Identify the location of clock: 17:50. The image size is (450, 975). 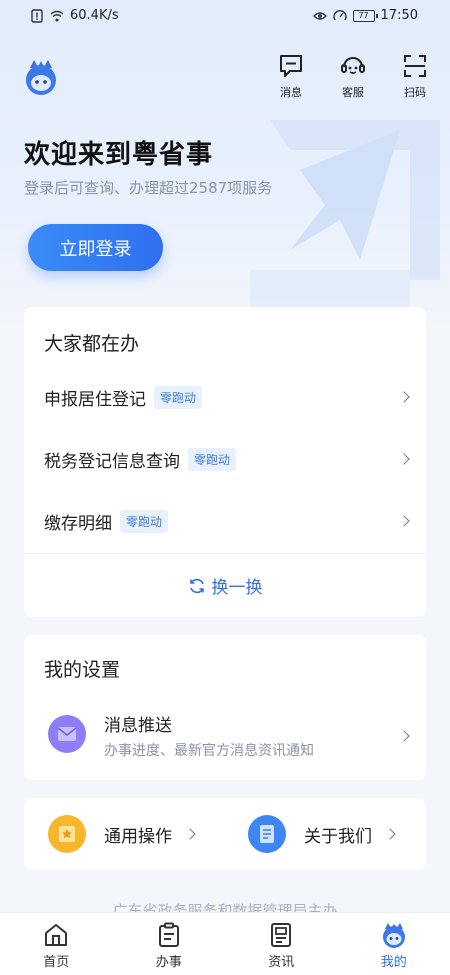
(399, 15).